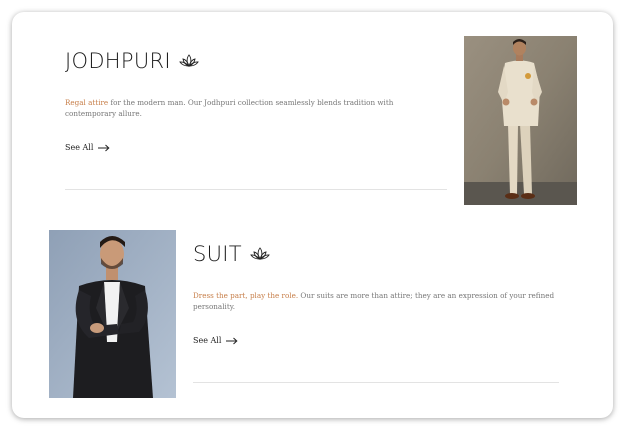 This screenshot has height=430, width=625. What do you see at coordinates (112, 314) in the screenshot?
I see `suit-model-image` at bounding box center [112, 314].